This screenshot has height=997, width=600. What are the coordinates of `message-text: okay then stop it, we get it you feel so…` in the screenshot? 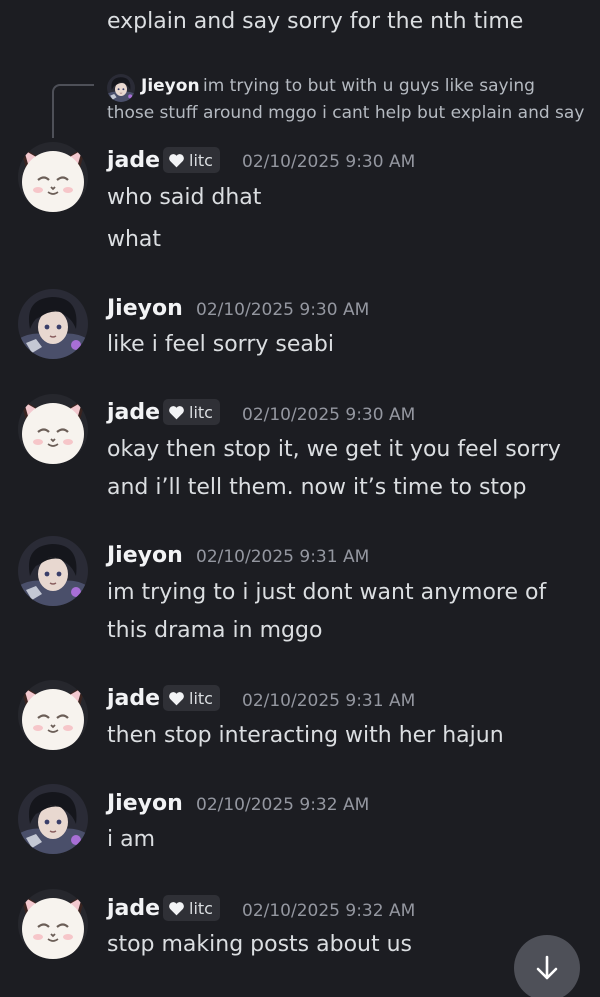 It's located at (334, 449).